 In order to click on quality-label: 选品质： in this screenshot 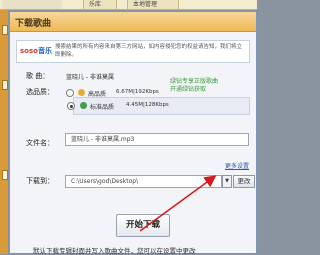, I will do `click(40, 92)`.